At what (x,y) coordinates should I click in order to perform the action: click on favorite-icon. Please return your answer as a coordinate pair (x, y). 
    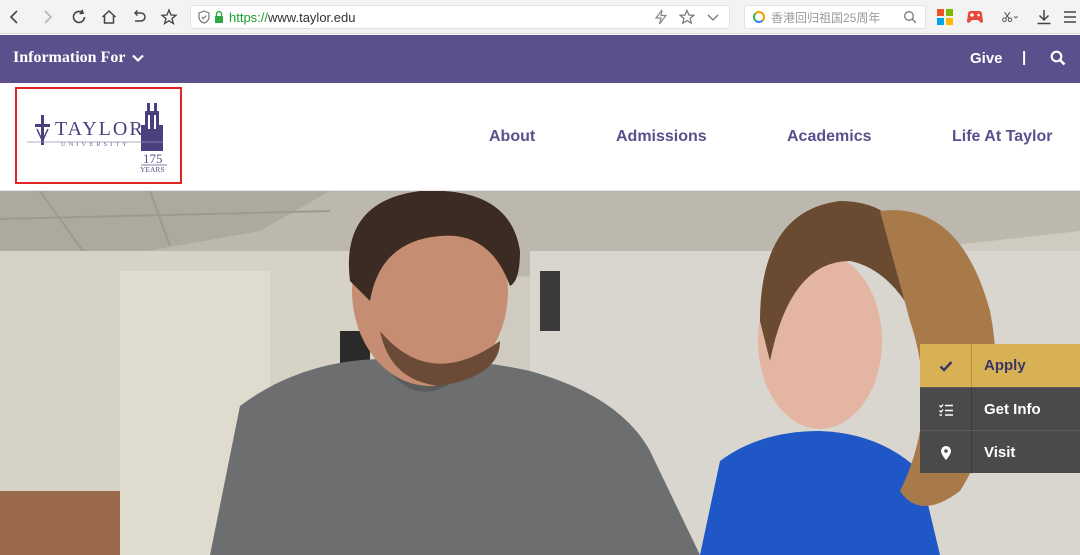
    Looking at the image, I should click on (687, 17).